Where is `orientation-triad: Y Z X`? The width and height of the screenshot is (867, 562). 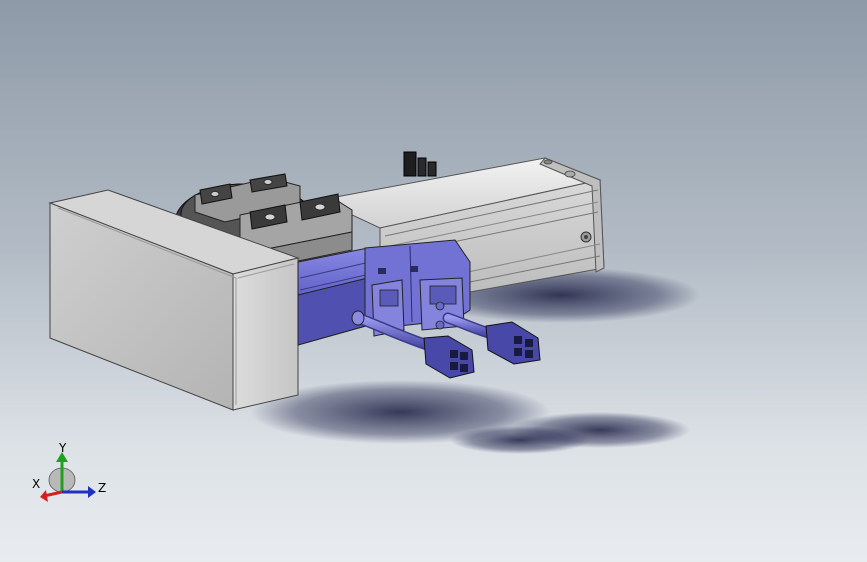 orientation-triad: Y Z X is located at coordinates (73, 475).